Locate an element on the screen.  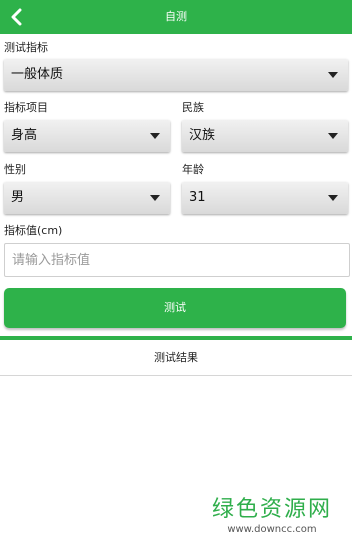
indicator-value-label: 指标值(cm) is located at coordinates (33, 230).